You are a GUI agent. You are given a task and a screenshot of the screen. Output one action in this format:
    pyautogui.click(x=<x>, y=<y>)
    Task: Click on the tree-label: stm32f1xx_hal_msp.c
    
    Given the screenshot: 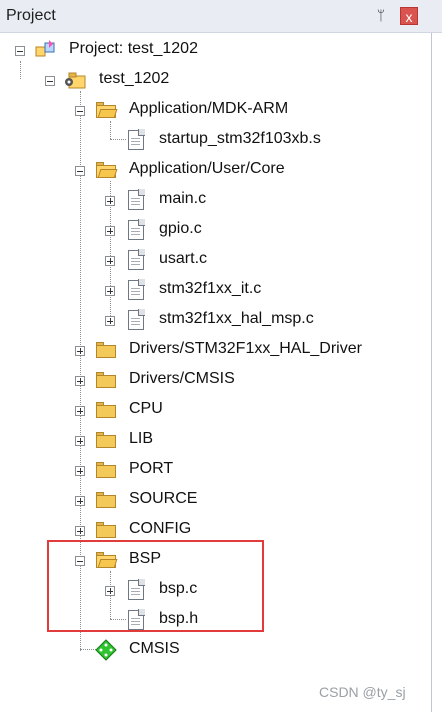 What is the action you would take?
    pyautogui.click(x=236, y=318)
    